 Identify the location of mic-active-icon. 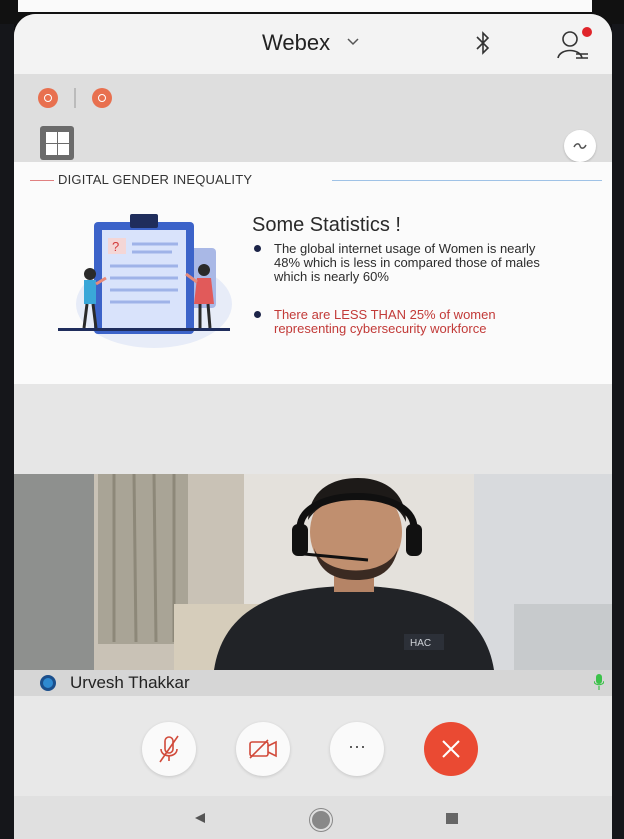
(599, 682).